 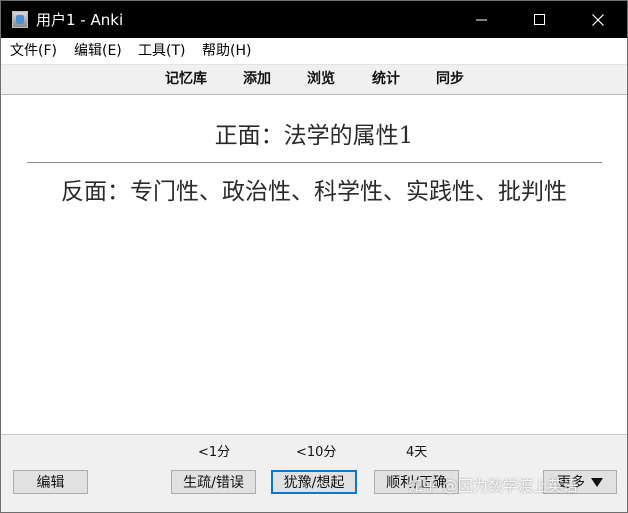 I want to click on toolbar-stats: 统计, so click(x=386, y=79).